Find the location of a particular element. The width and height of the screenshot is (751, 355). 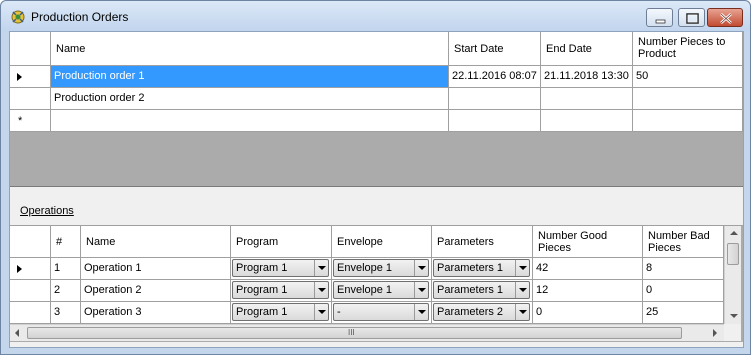

new-row-marker: * is located at coordinates (20, 121).